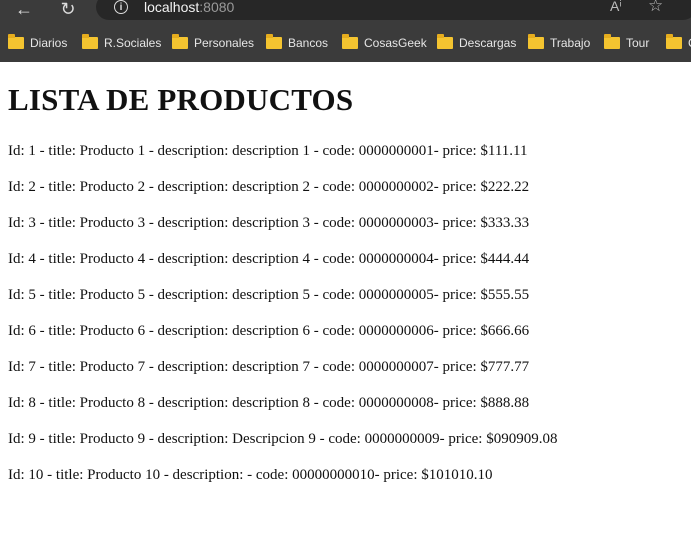 Image resolution: width=691 pixels, height=546 pixels. I want to click on url-host: localhost, so click(172, 7).